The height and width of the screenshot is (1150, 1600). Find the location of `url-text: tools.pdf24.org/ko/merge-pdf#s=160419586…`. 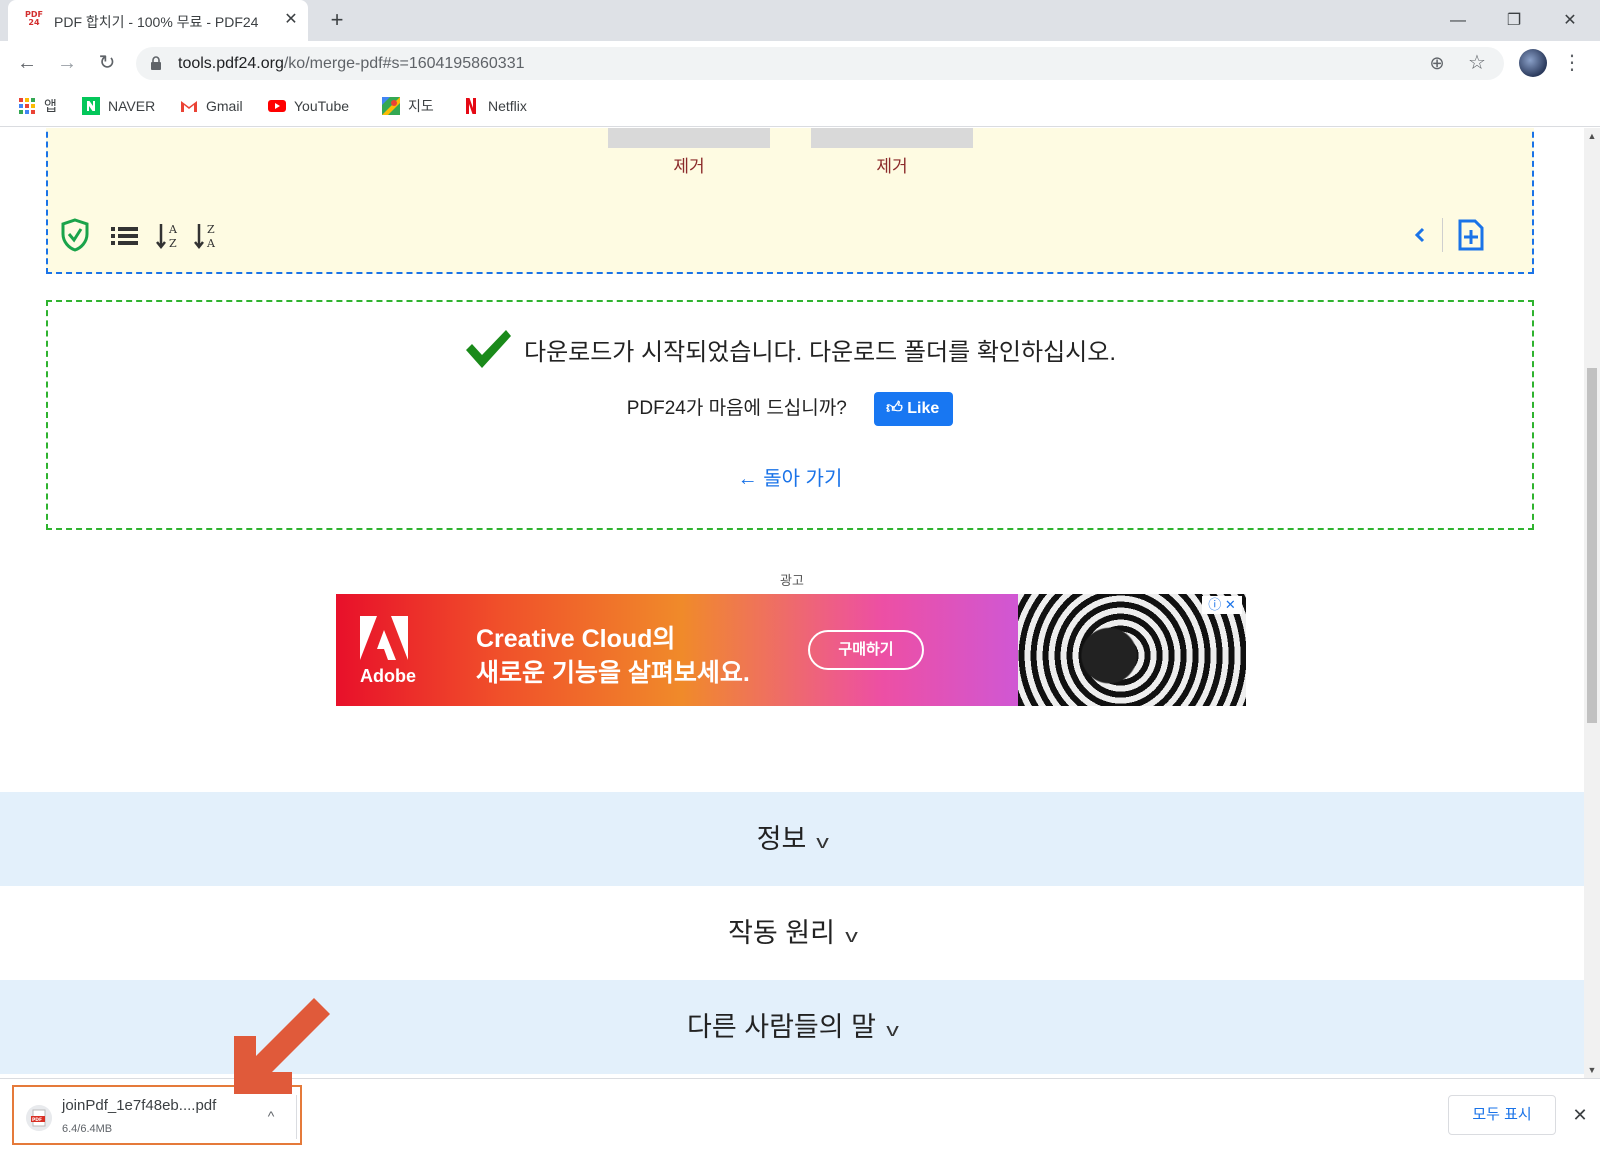

url-text: tools.pdf24.org/ko/merge-pdf#s=160419586… is located at coordinates (351, 63).